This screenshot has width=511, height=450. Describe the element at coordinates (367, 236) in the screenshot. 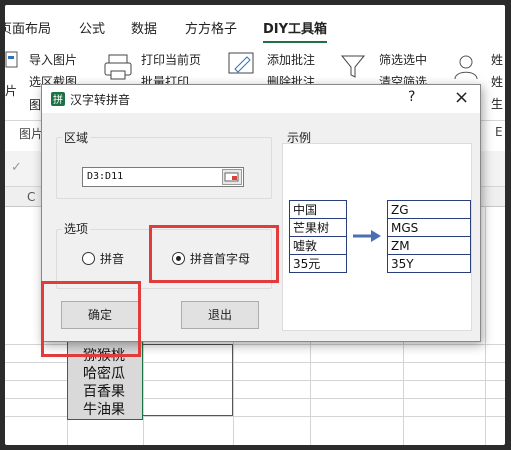

I see `arrow-right-icon` at that location.